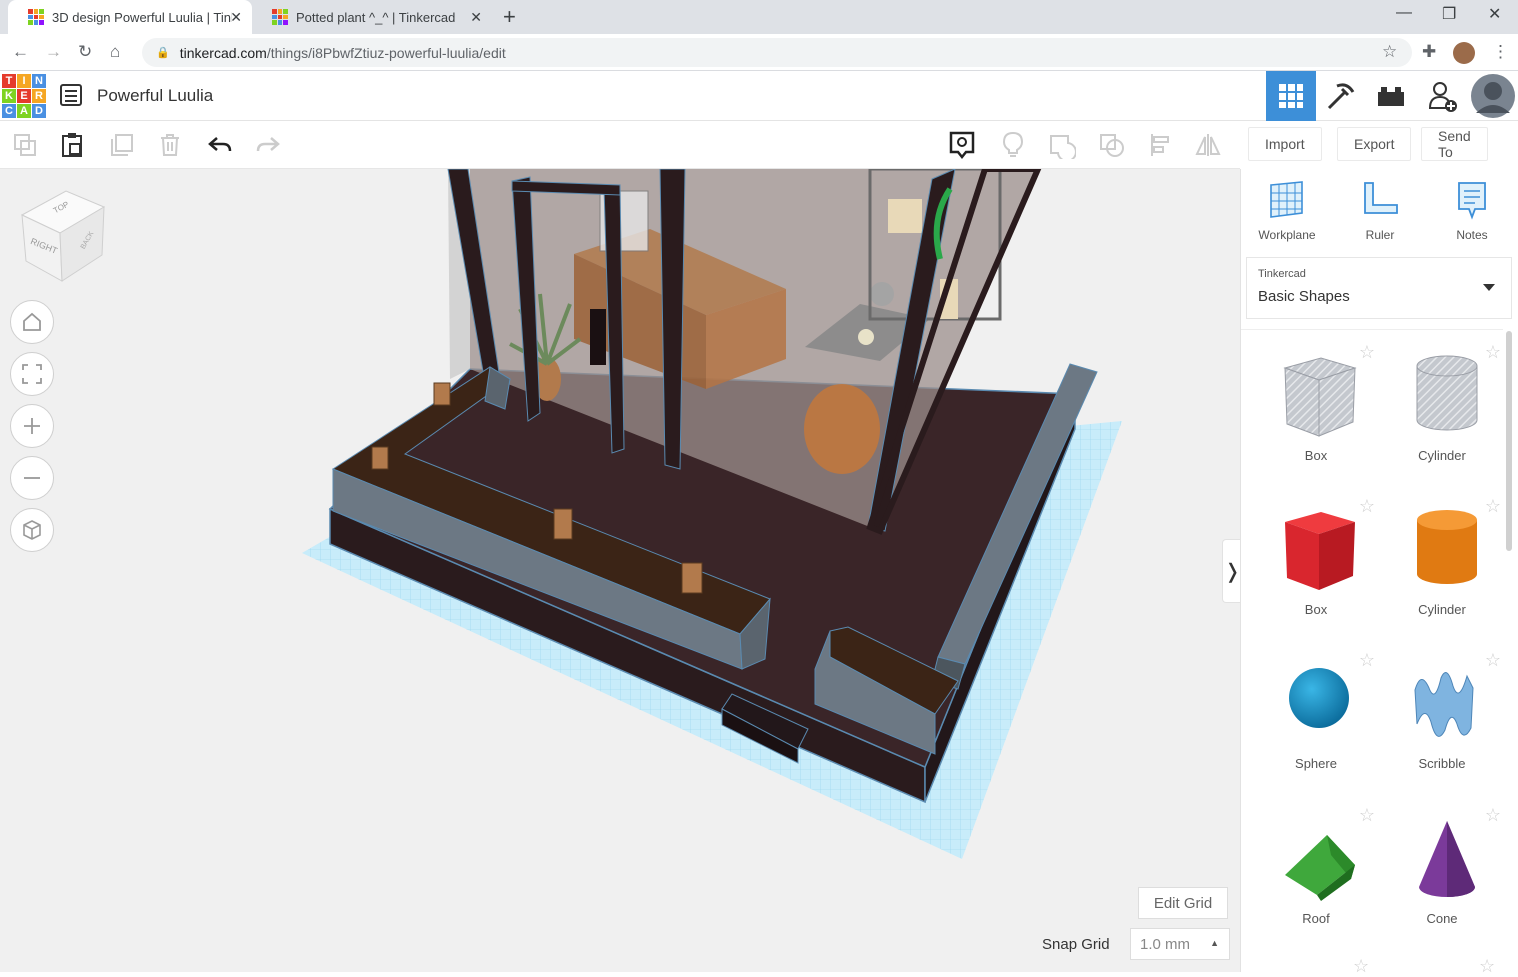  Describe the element at coordinates (866, 337) in the screenshot. I see `mug` at that location.